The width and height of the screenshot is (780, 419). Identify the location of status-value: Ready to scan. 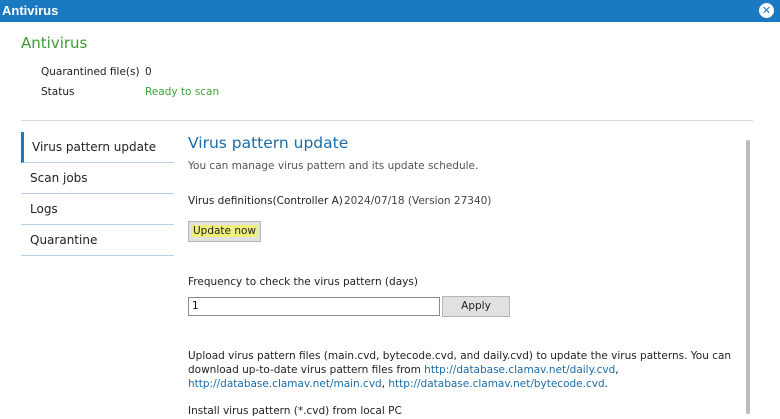
(182, 92).